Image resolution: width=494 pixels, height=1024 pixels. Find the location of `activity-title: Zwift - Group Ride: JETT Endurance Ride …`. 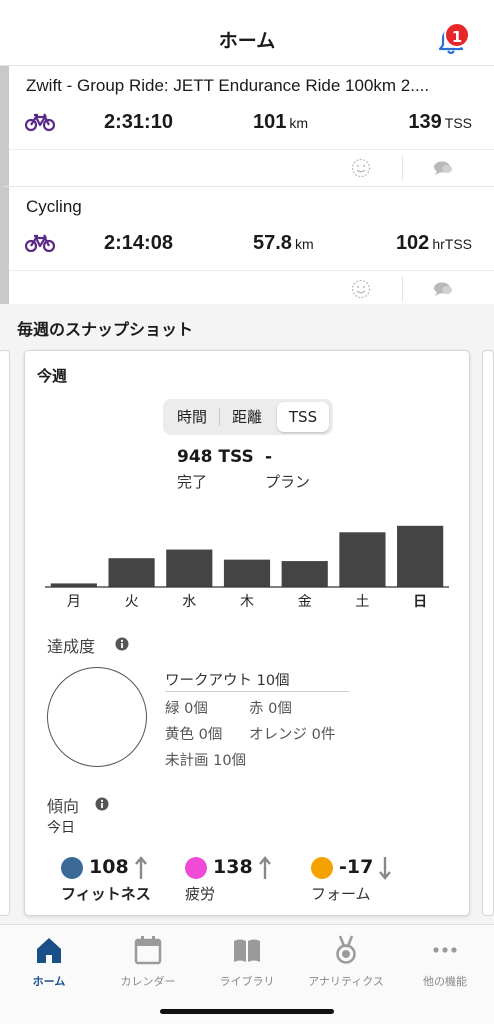

activity-title: Zwift - Group Ride: JETT Endurance Ride … is located at coordinates (228, 85).